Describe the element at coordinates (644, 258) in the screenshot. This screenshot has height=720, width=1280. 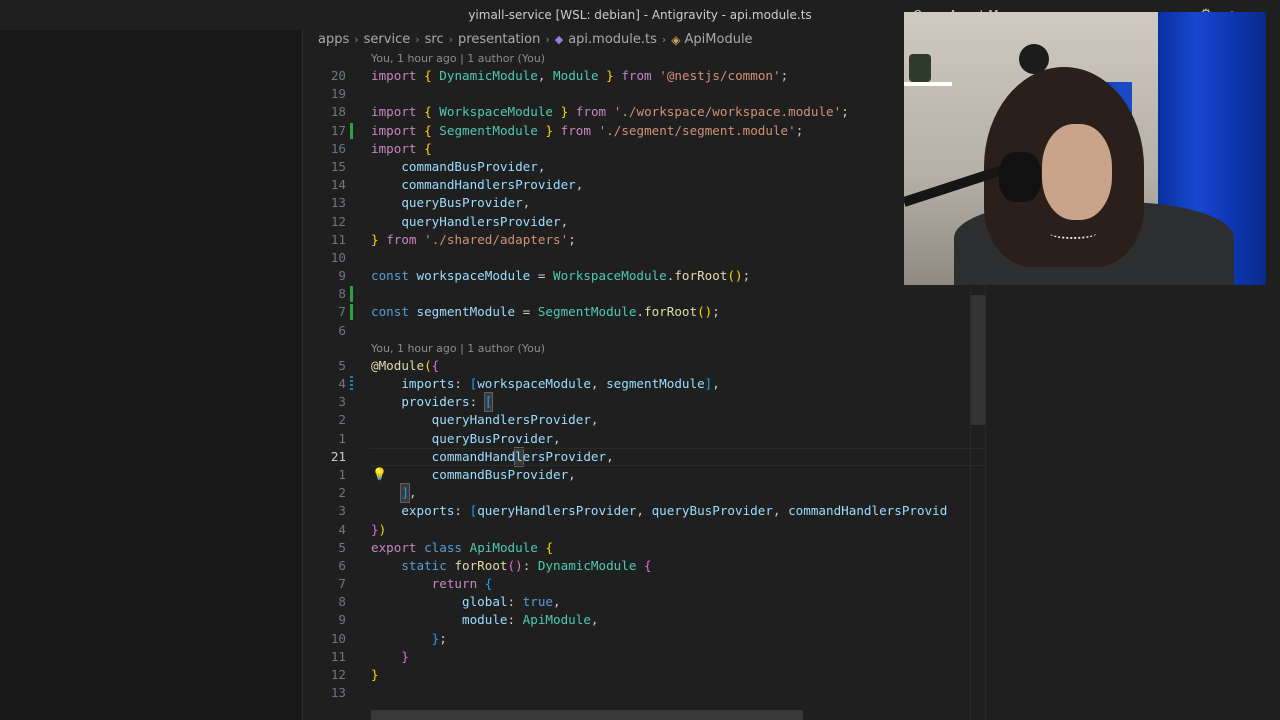
I see `code-line: 10` at that location.